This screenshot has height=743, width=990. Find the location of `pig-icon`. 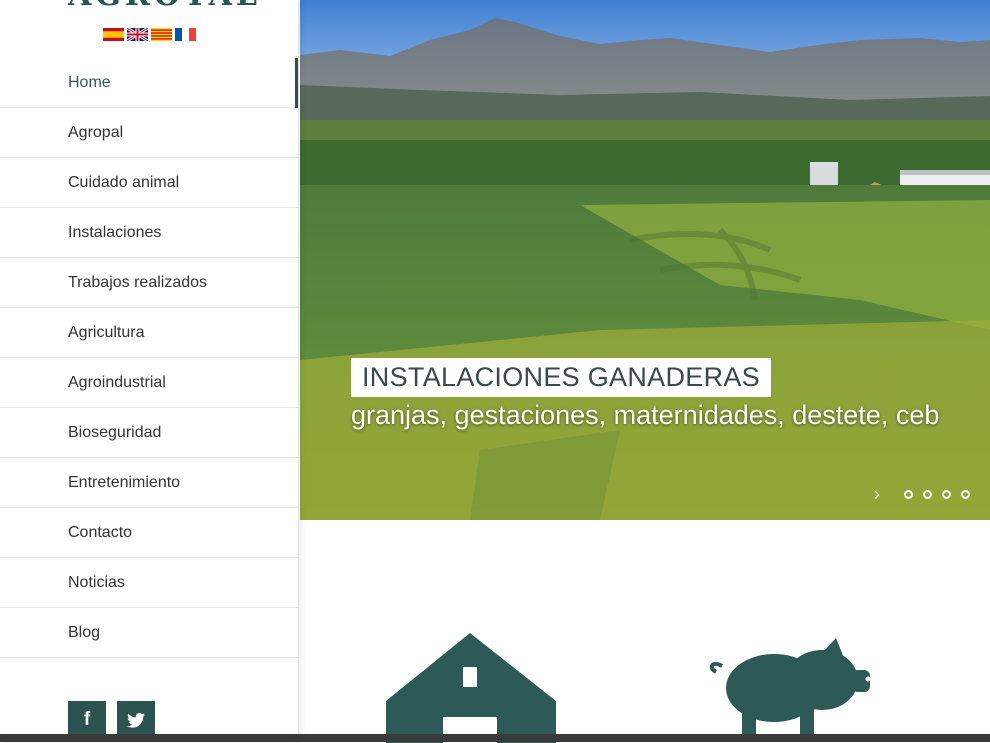

pig-icon is located at coordinates (791, 688).